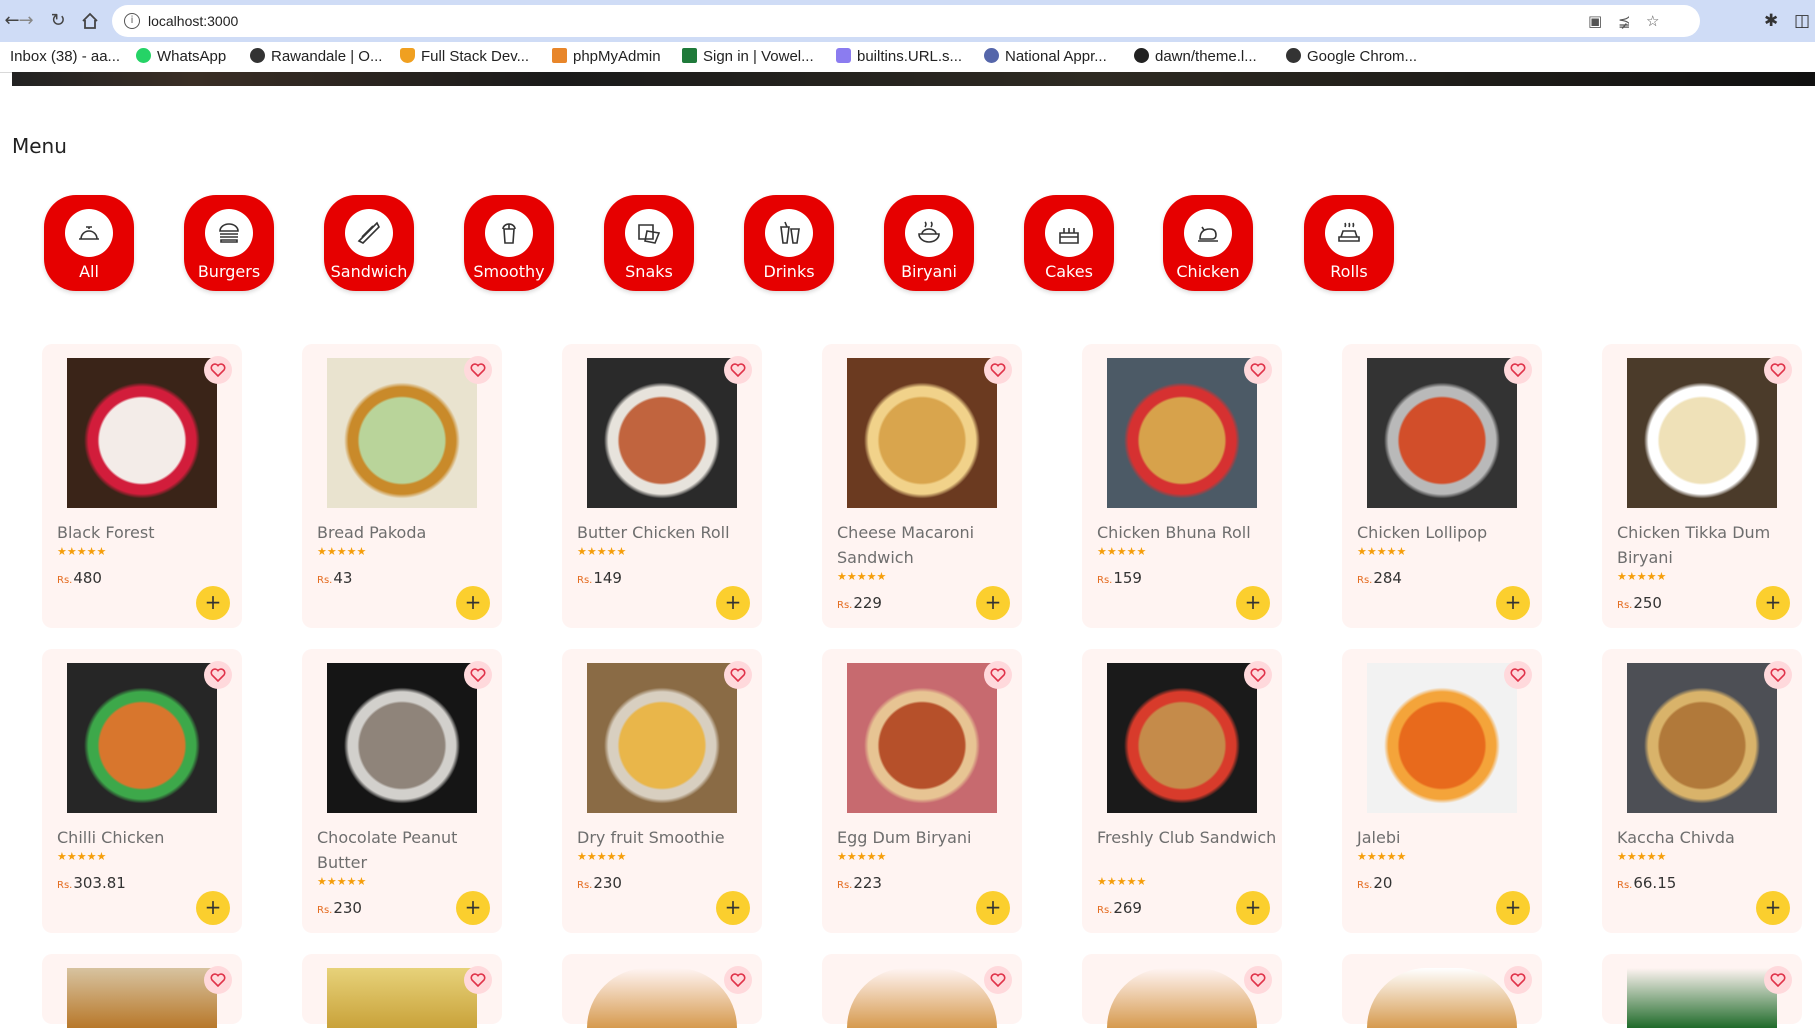 The height and width of the screenshot is (1028, 1815). Describe the element at coordinates (1141, 55) in the screenshot. I see `github-icon` at that location.